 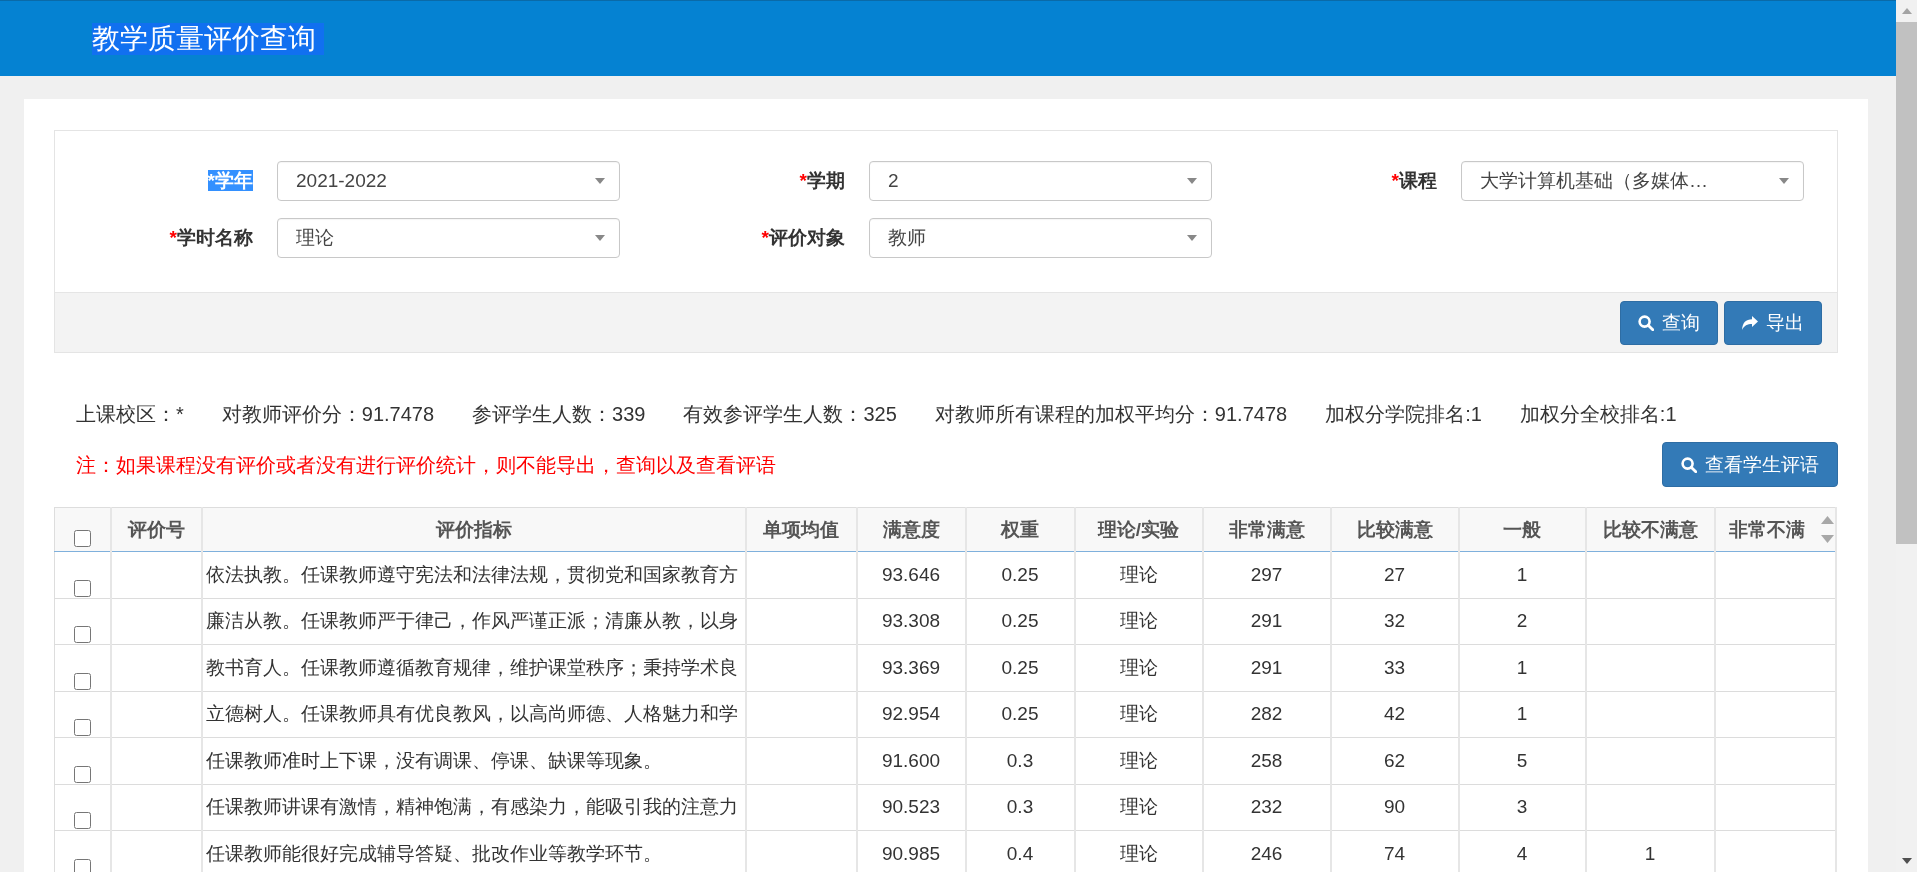 What do you see at coordinates (911, 574) in the screenshot?
I see `table-cell: 93.646` at bounding box center [911, 574].